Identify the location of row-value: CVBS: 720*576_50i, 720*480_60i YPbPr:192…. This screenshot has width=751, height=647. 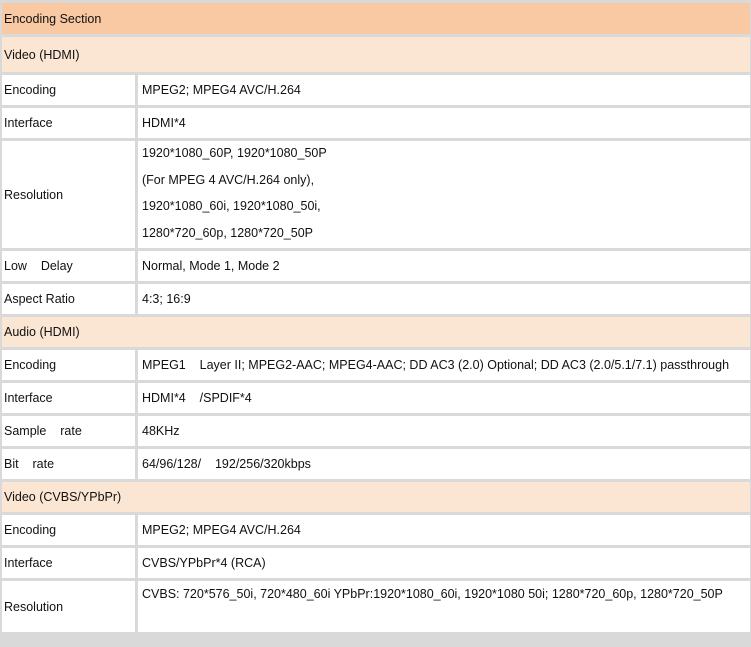
(444, 606).